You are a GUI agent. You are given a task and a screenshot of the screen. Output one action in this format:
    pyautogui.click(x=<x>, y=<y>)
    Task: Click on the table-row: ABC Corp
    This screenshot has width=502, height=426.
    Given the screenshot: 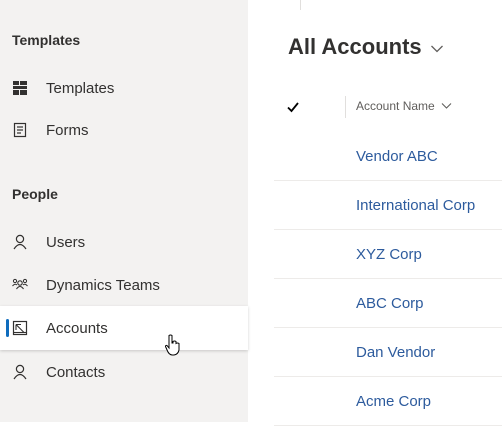 What is the action you would take?
    pyautogui.click(x=388, y=303)
    